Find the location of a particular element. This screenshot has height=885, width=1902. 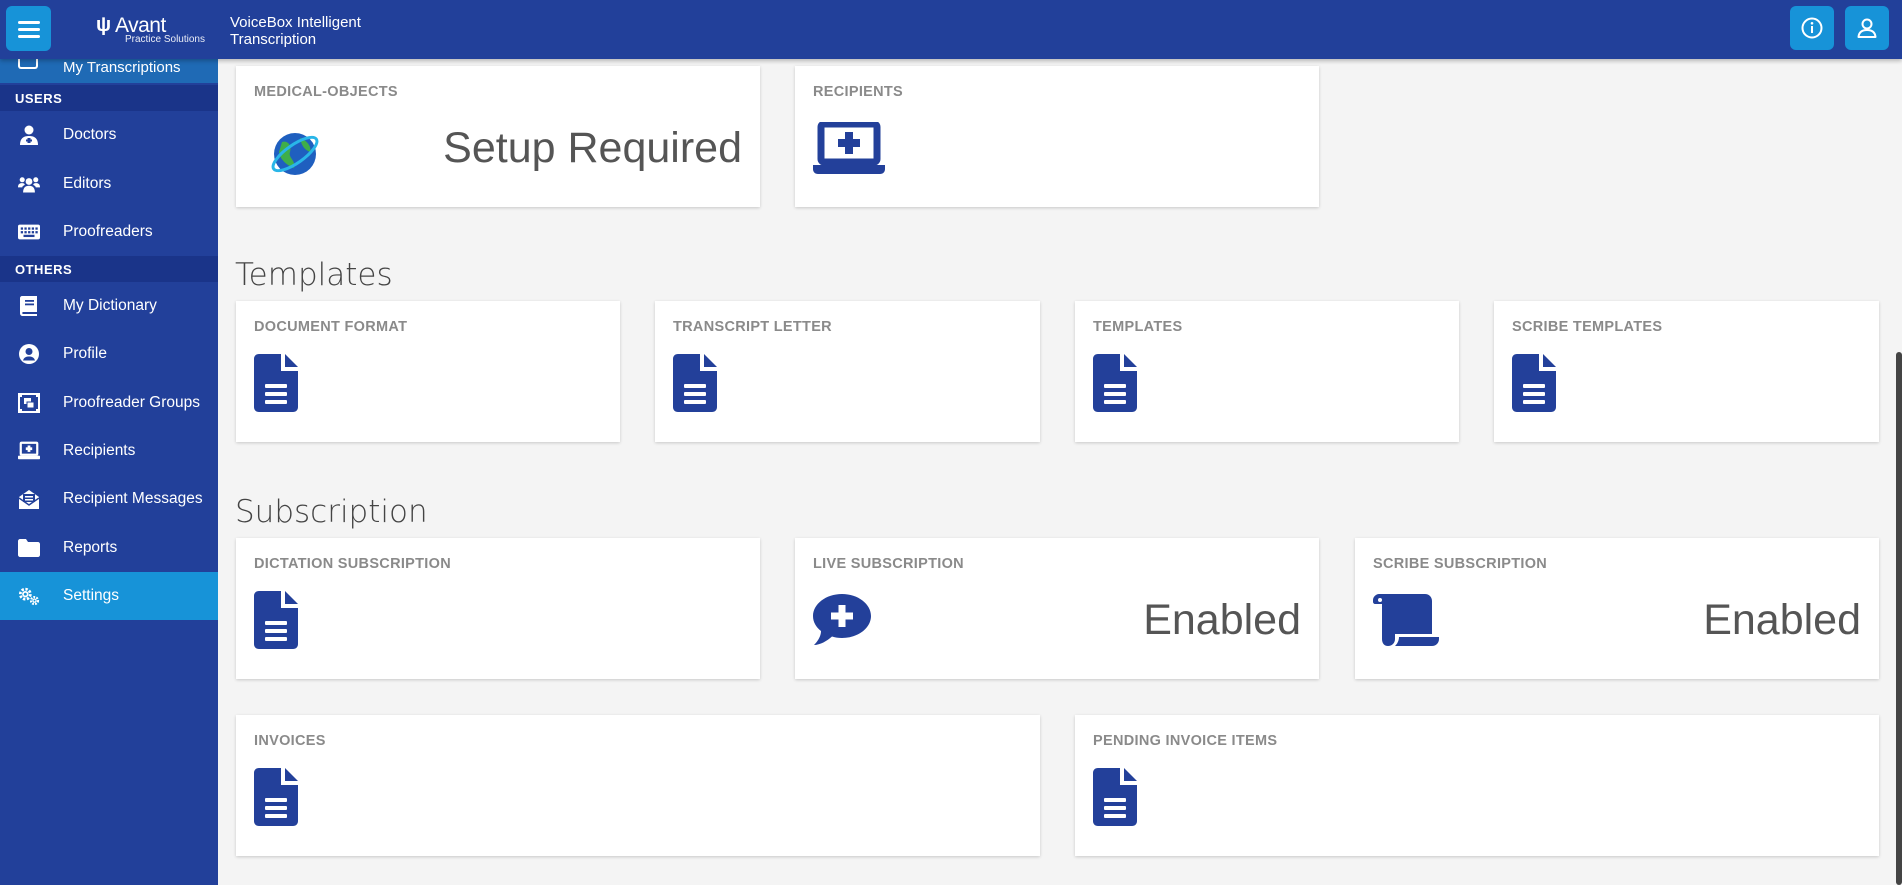

sidebar-item-label: Doctors is located at coordinates (90, 134).